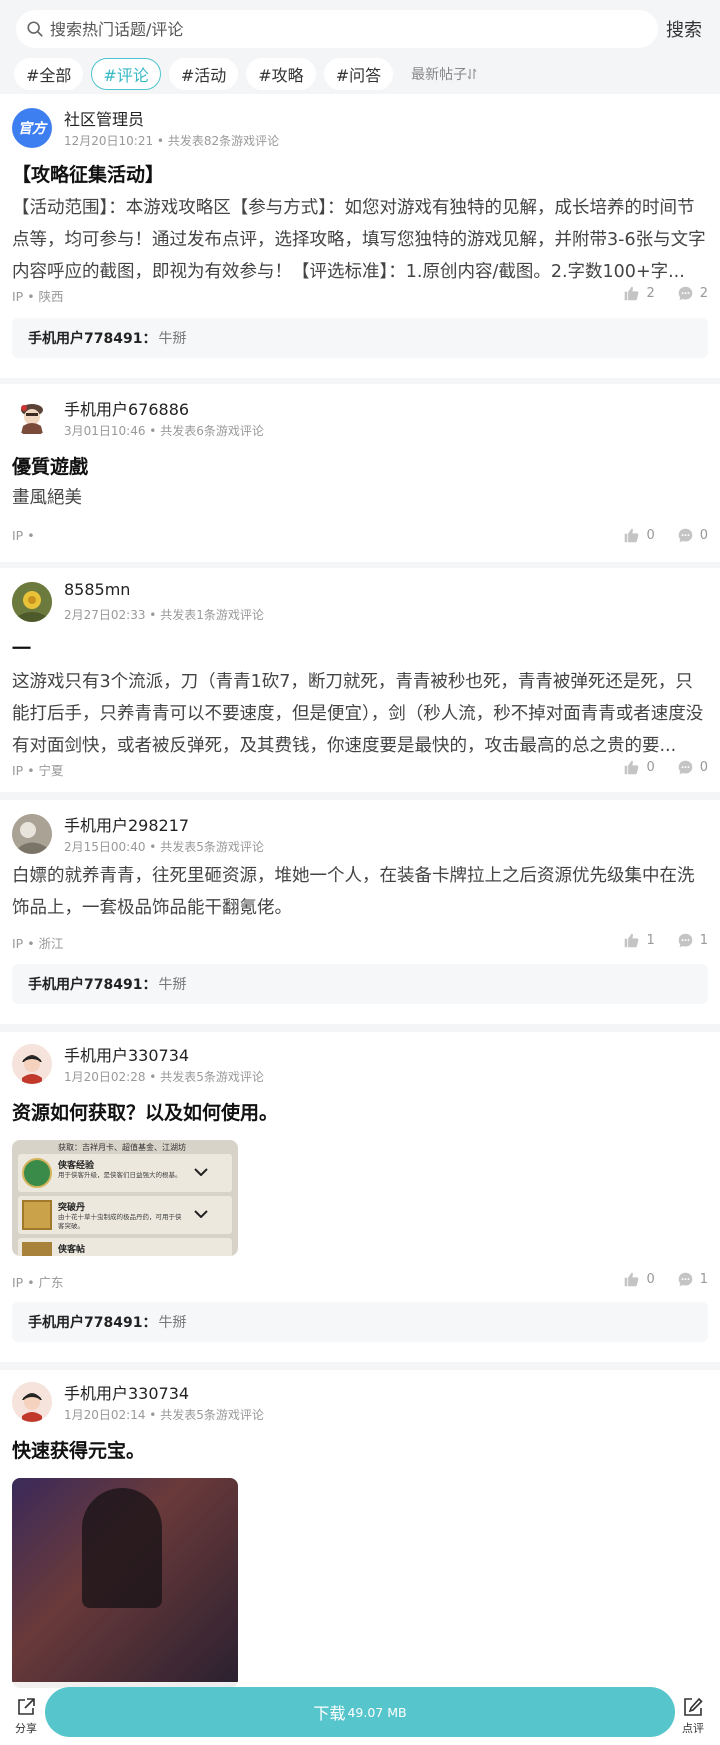 The width and height of the screenshot is (720, 1745). What do you see at coordinates (703, 1279) in the screenshot?
I see `comment-count: 1` at bounding box center [703, 1279].